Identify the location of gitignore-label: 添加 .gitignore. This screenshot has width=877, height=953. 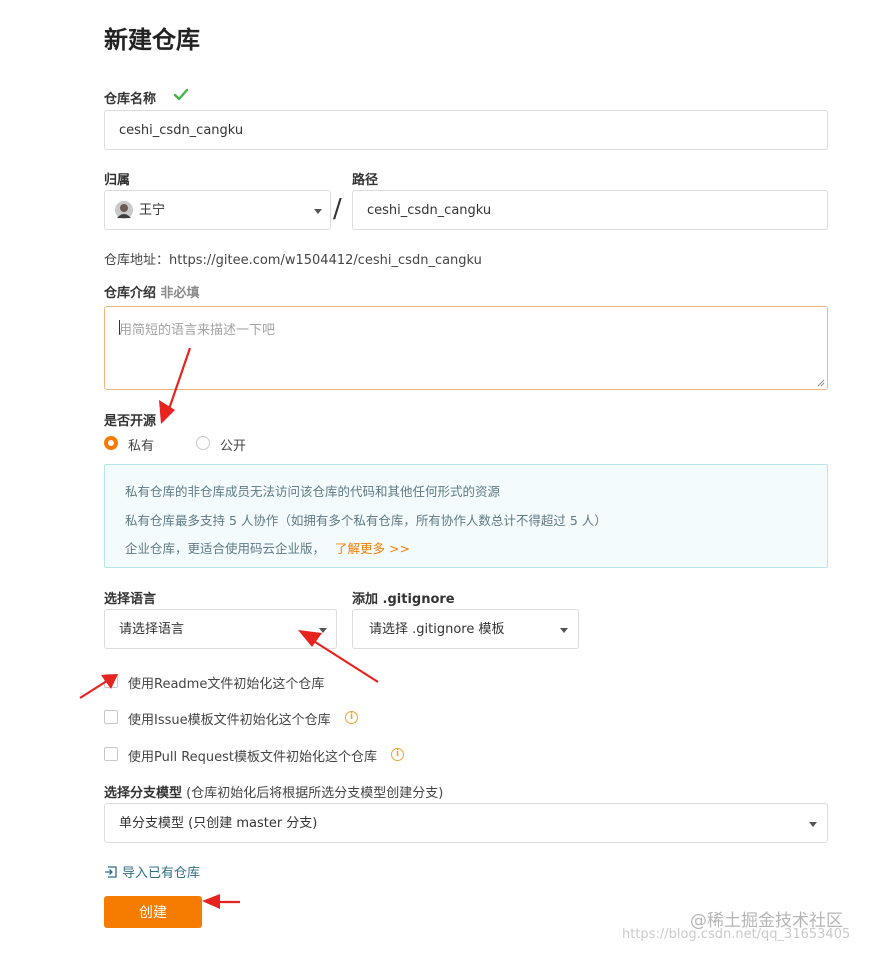
(403, 599).